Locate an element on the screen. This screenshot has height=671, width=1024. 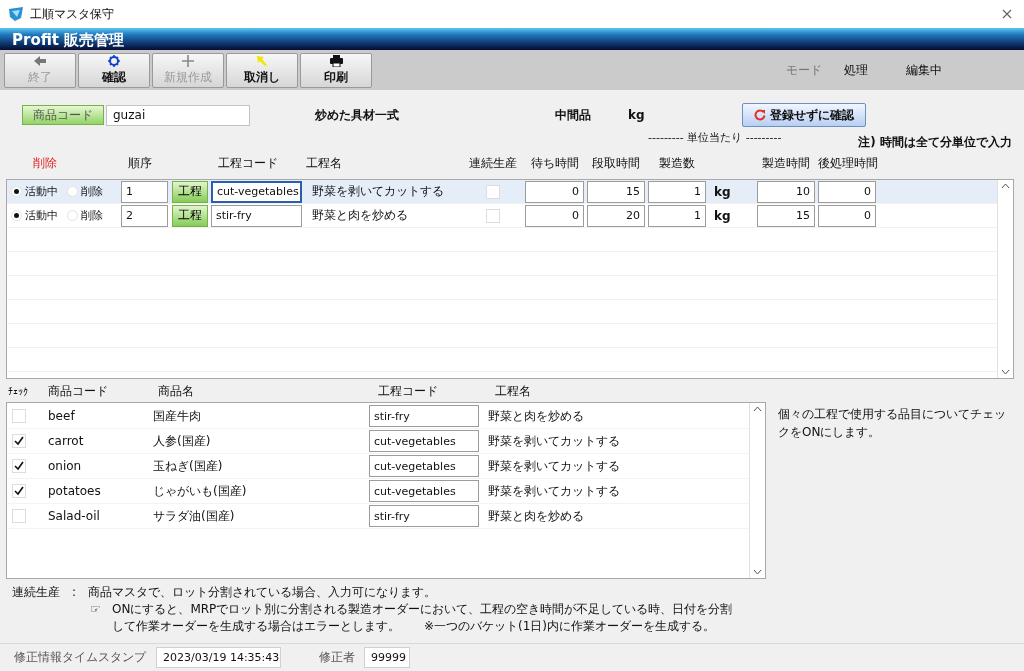
timestamp-field: 2023/03/19 14:35:43 is located at coordinates (218, 657).